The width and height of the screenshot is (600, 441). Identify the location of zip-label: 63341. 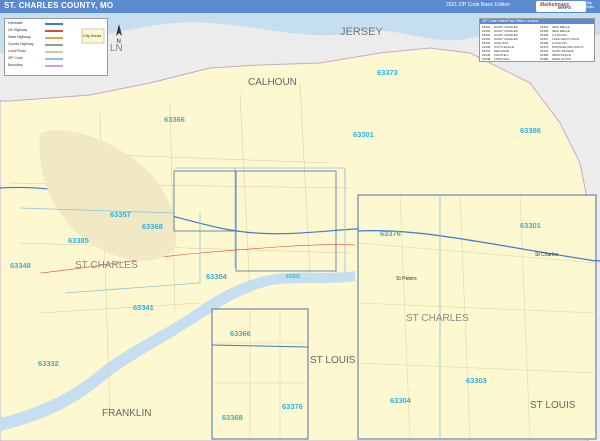
(143, 307).